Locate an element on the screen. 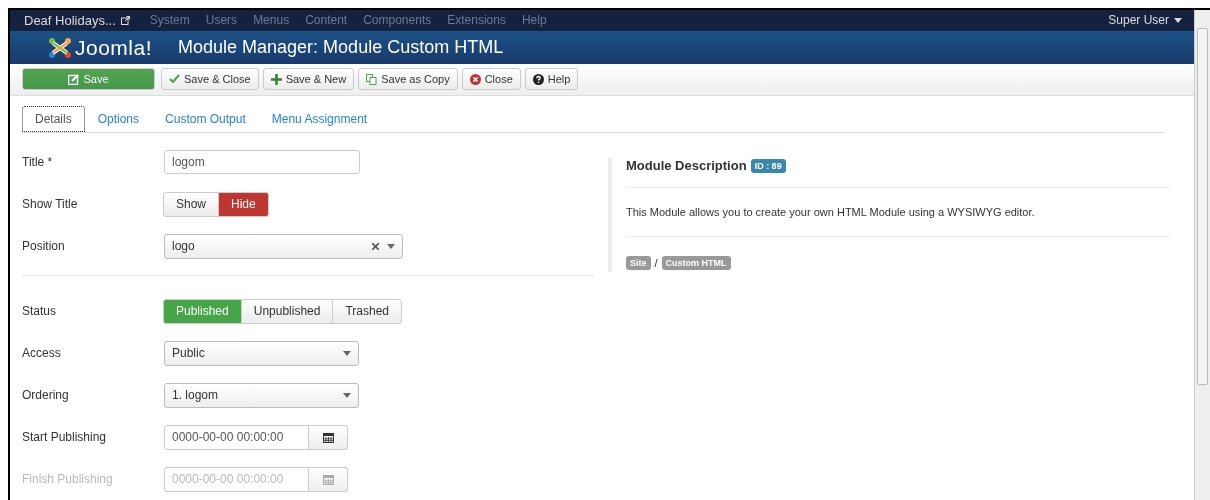 This screenshot has height=500, width=1210. path-badge: Site is located at coordinates (638, 263).